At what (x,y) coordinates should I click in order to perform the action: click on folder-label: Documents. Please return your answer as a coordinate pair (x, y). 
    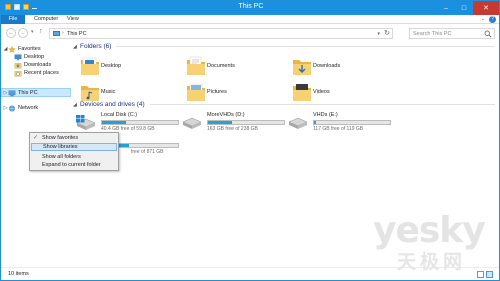
    Looking at the image, I should click on (221, 66).